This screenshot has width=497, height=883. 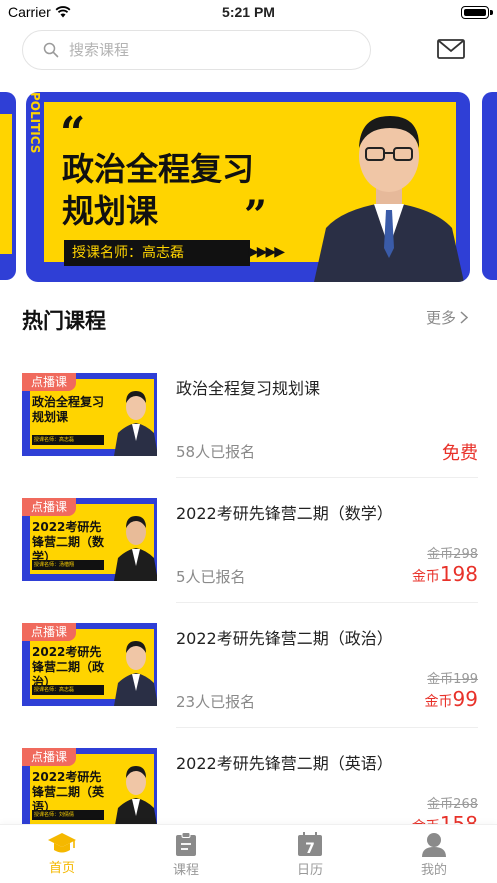 I want to click on user-icon, so click(x=434, y=845).